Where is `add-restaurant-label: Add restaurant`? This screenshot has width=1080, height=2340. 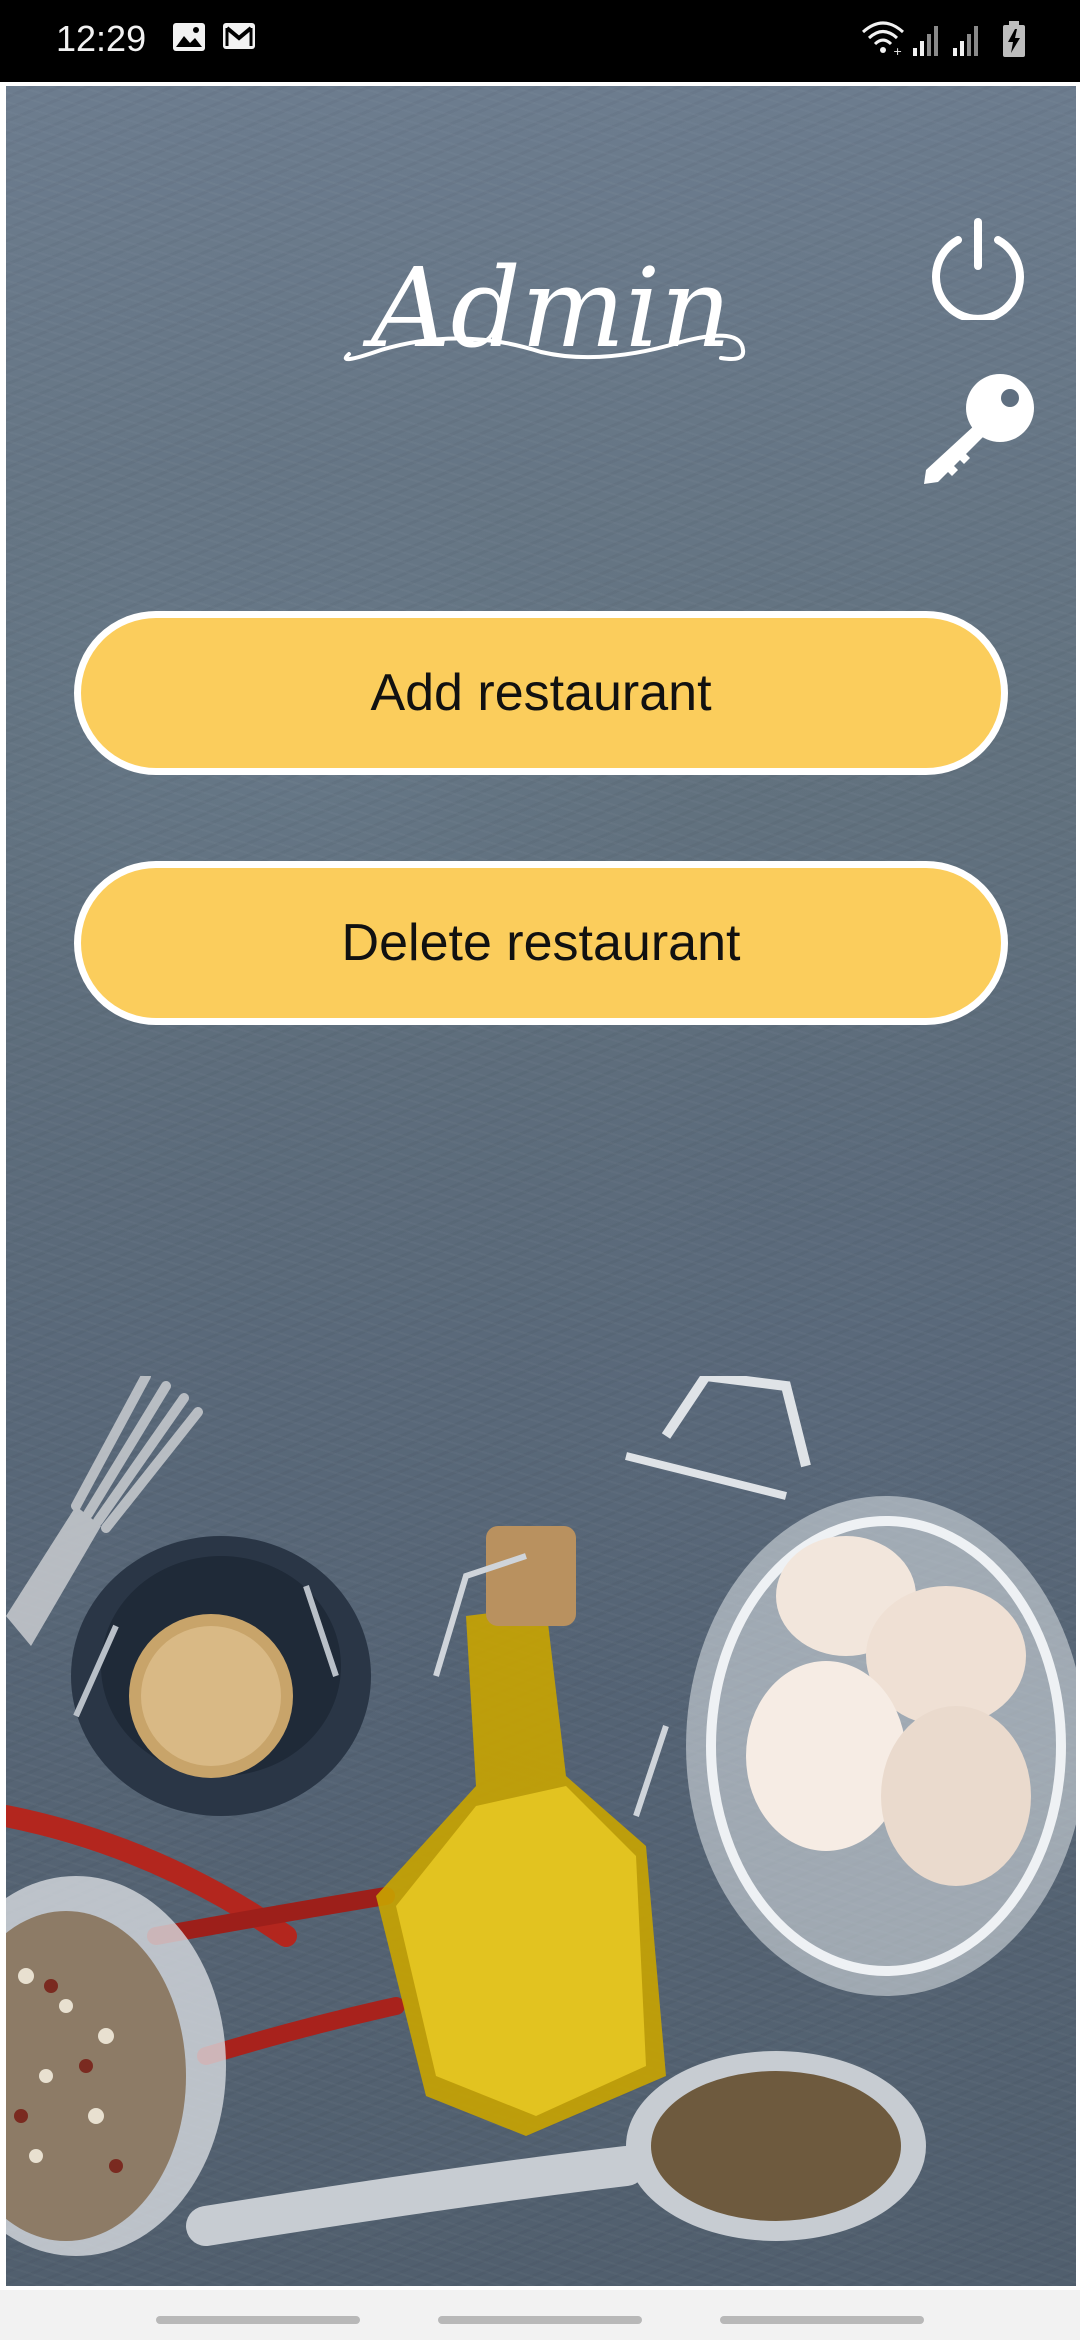
add-restaurant-label: Add restaurant is located at coordinates (541, 693).